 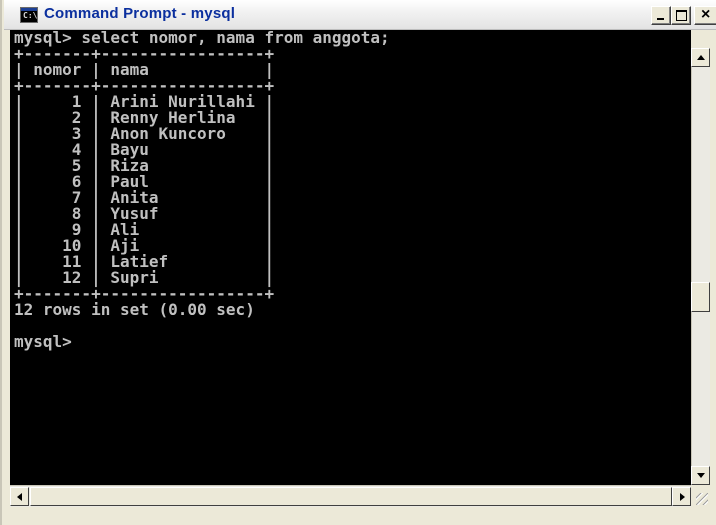 I want to click on maximize-button, so click(x=681, y=15).